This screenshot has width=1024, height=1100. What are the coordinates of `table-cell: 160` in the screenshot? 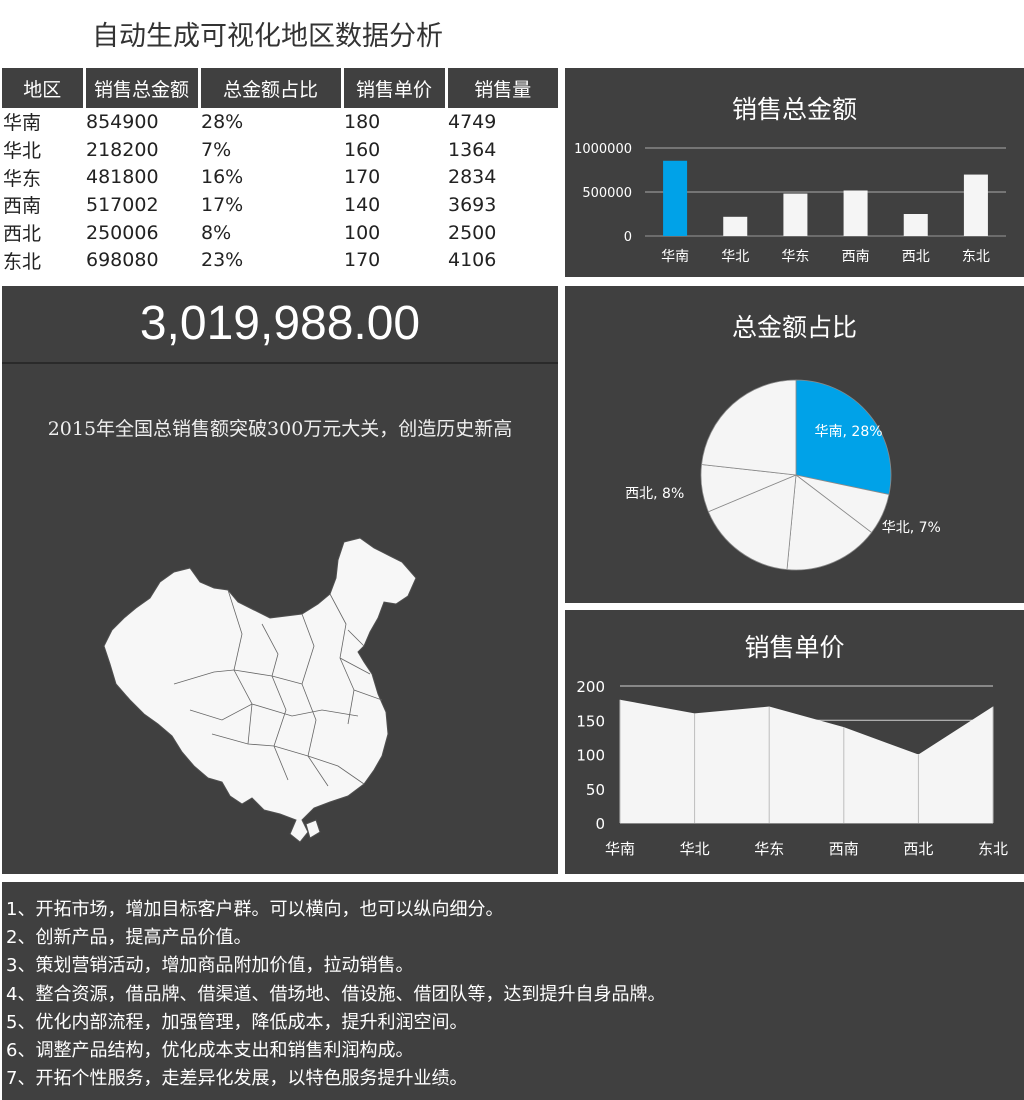 It's located at (362, 149).